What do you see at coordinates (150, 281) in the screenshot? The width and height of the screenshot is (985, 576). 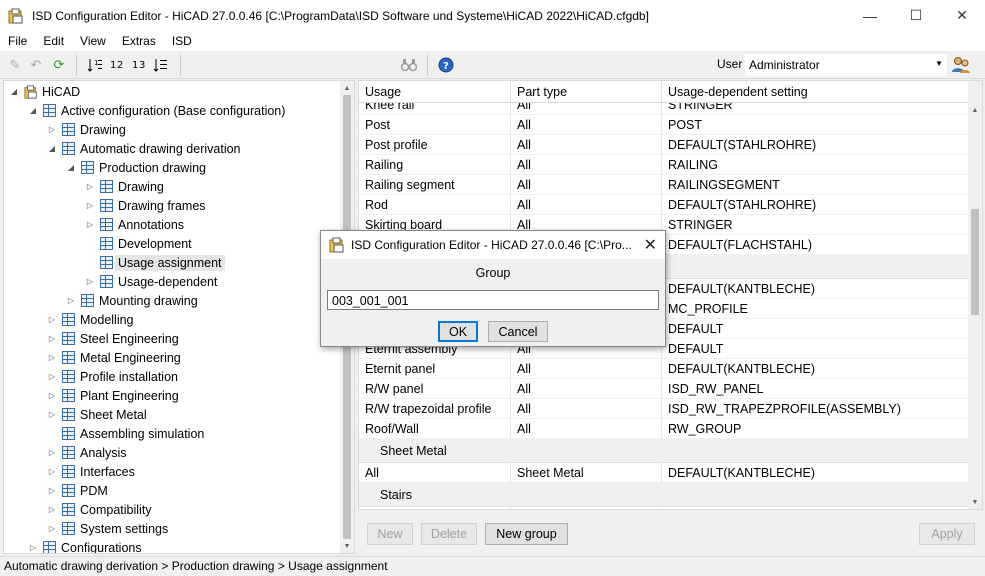 I see `tree-item: ▷ Usage-dependent` at bounding box center [150, 281].